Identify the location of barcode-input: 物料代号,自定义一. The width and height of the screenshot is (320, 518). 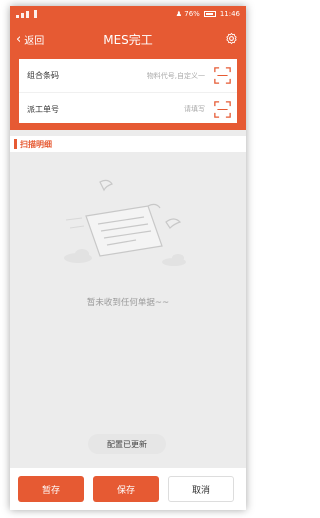
(176, 76).